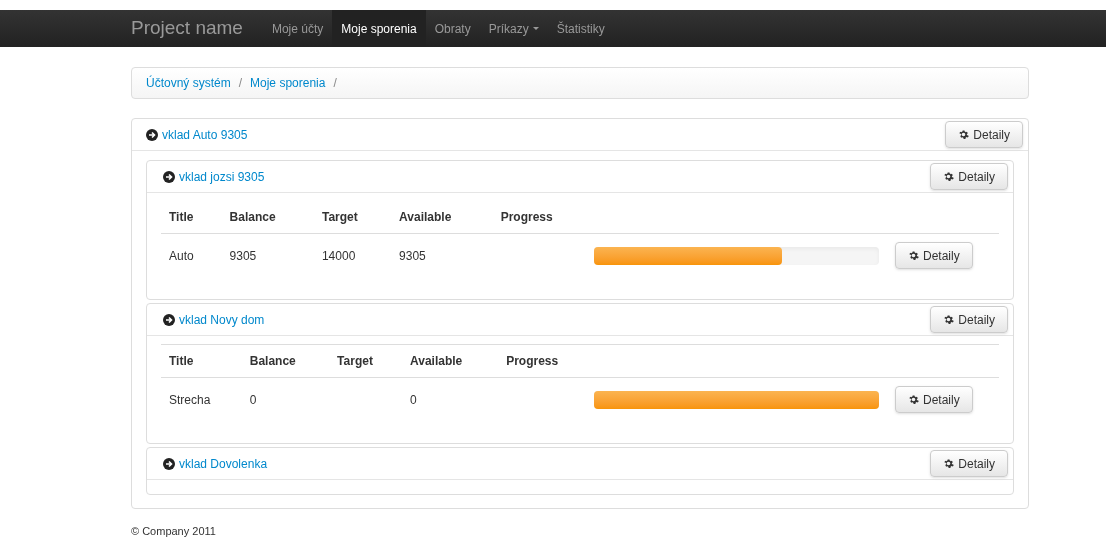 The height and width of the screenshot is (556, 1106). I want to click on footer-text: © Company 2011, so click(174, 531).